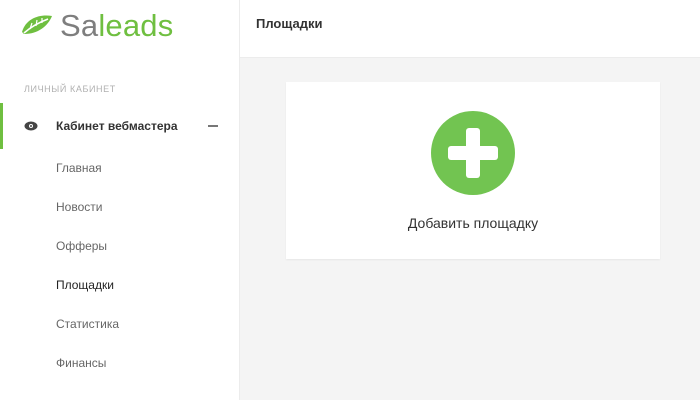 This screenshot has width=700, height=400. Describe the element at coordinates (87, 374) in the screenshot. I see `sidebar-item-finance: Финансы` at that location.